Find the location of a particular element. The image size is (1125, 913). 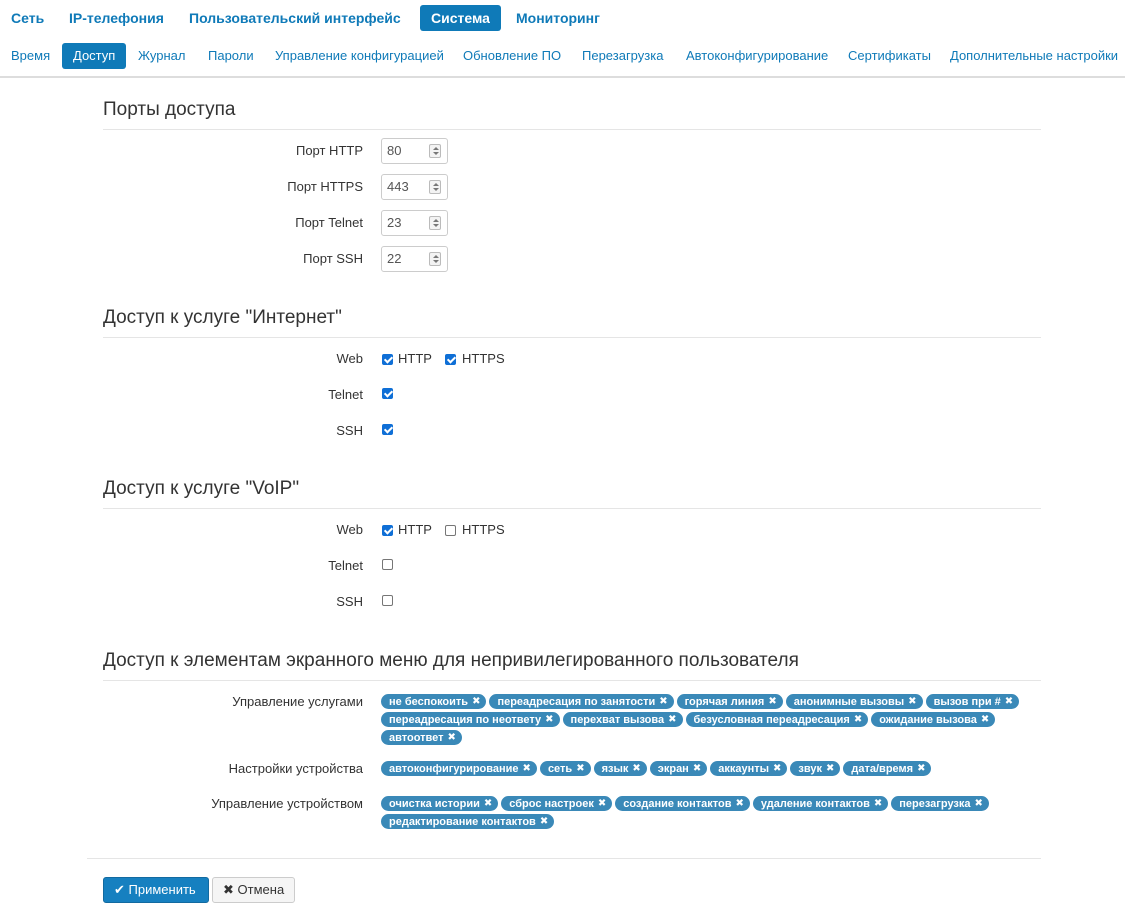

tag-label: очистка истории is located at coordinates (434, 803).